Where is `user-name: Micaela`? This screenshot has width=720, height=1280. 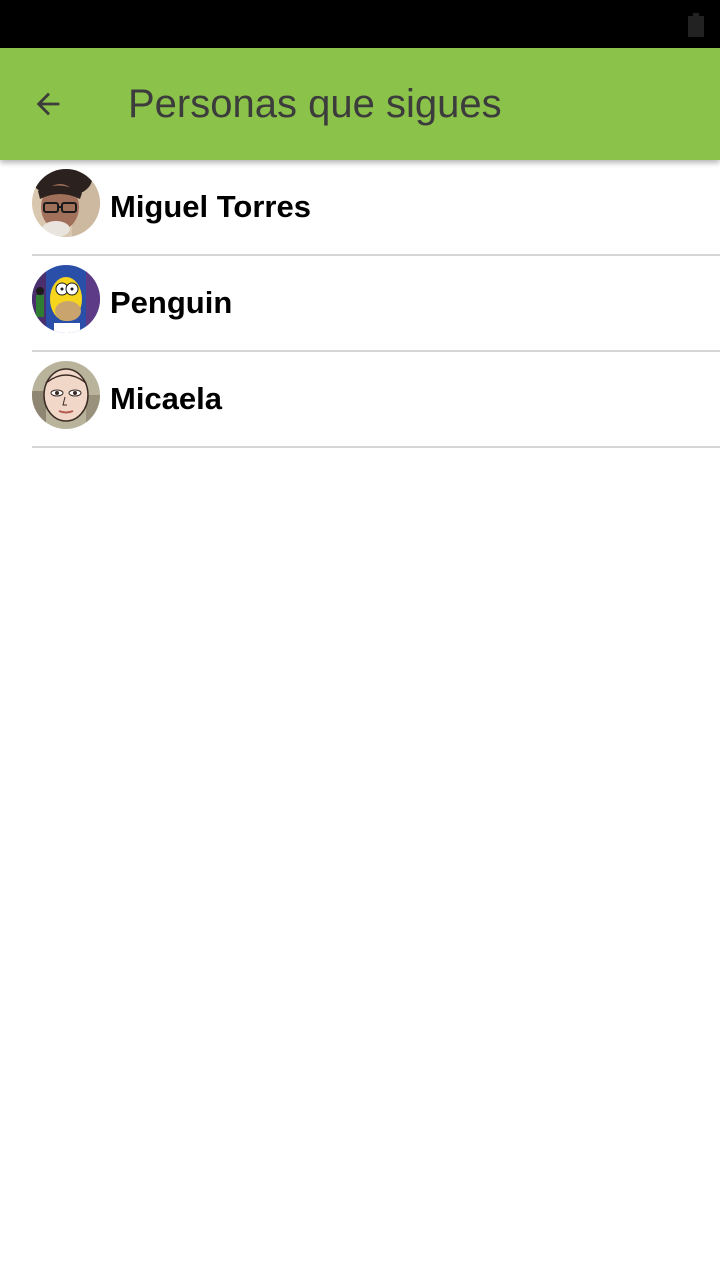
user-name: Micaela is located at coordinates (166, 398).